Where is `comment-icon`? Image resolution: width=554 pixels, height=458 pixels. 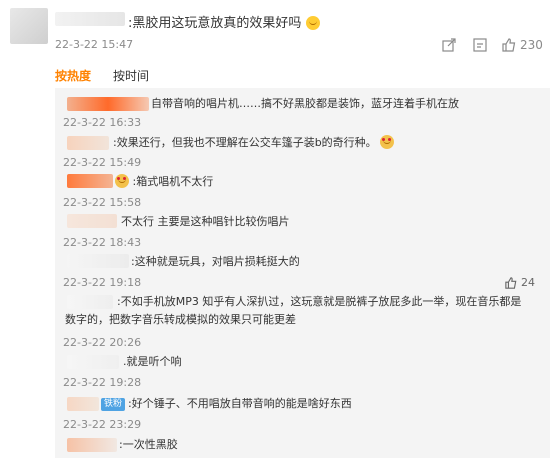 comment-icon is located at coordinates (480, 45).